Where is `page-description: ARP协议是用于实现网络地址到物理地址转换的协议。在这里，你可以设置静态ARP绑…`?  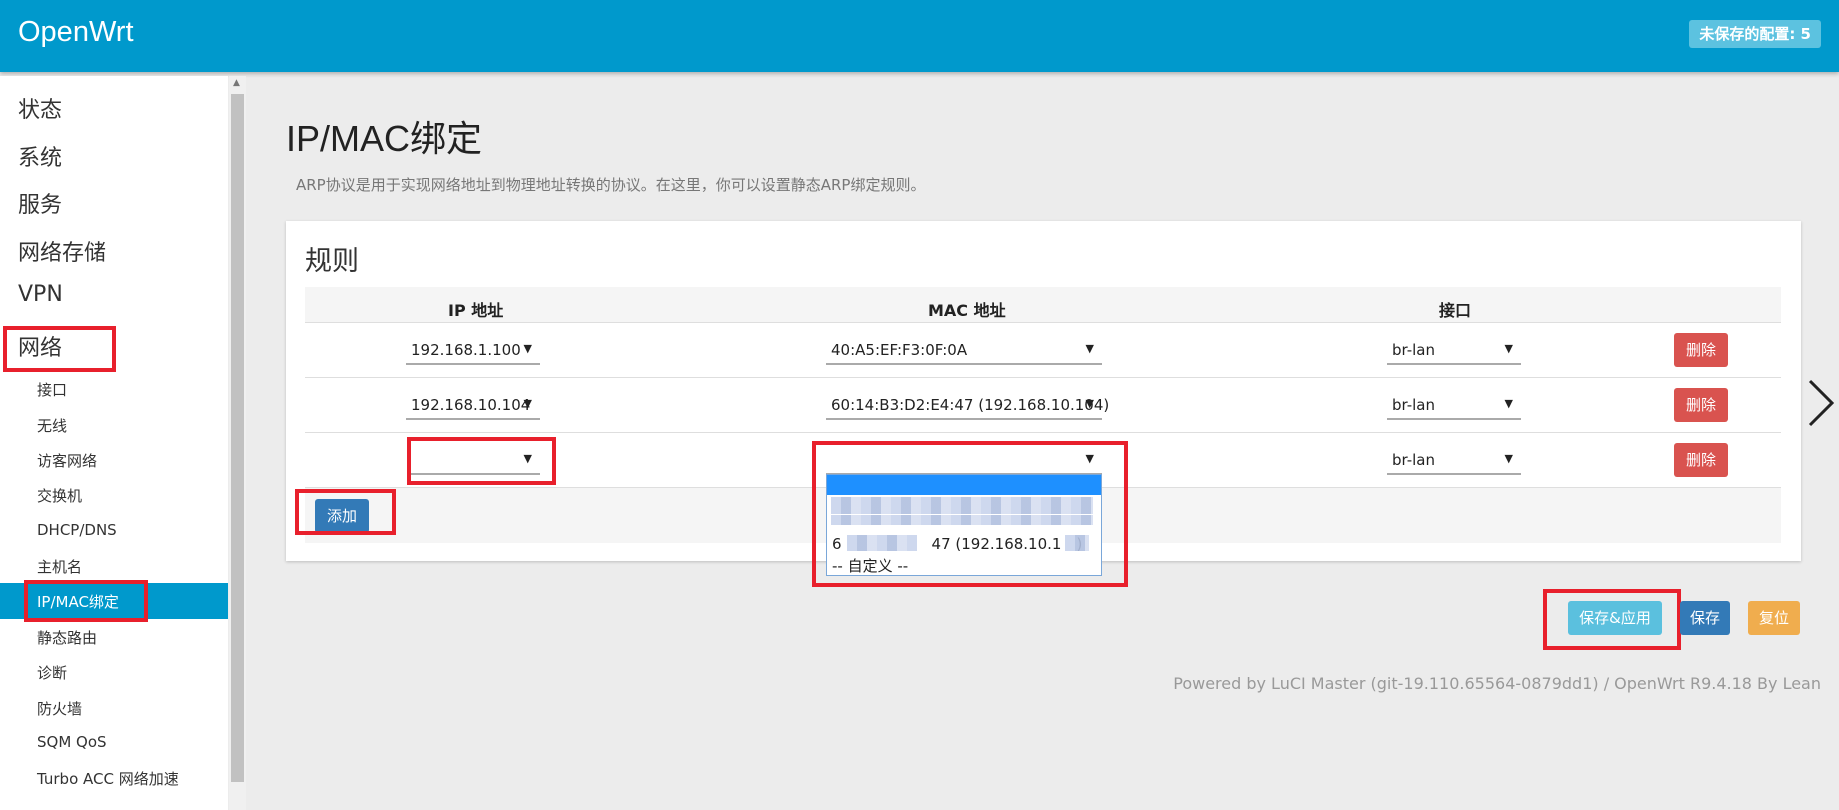
page-description: ARP协议是用于实现网络地址到物理地址转换的协议。在这里，你可以设置静态ARP绑… is located at coordinates (611, 185).